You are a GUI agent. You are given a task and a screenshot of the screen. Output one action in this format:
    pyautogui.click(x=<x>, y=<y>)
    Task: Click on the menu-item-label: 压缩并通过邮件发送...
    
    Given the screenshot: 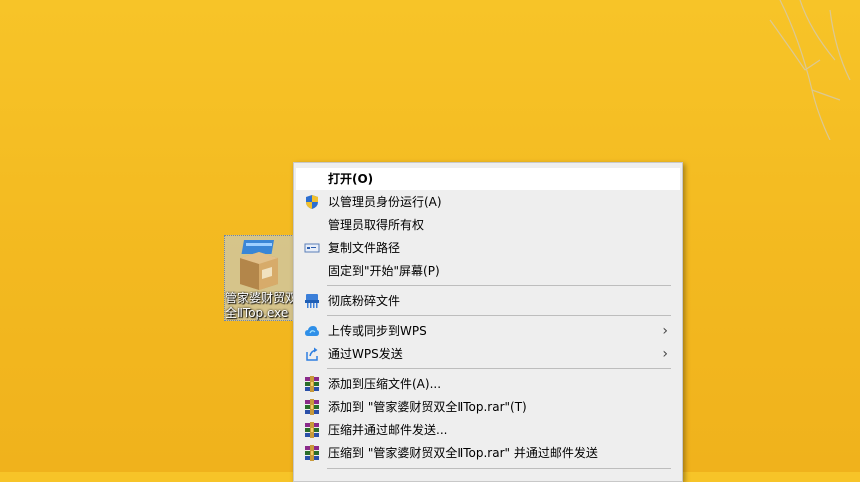 What is the action you would take?
    pyautogui.click(x=388, y=430)
    